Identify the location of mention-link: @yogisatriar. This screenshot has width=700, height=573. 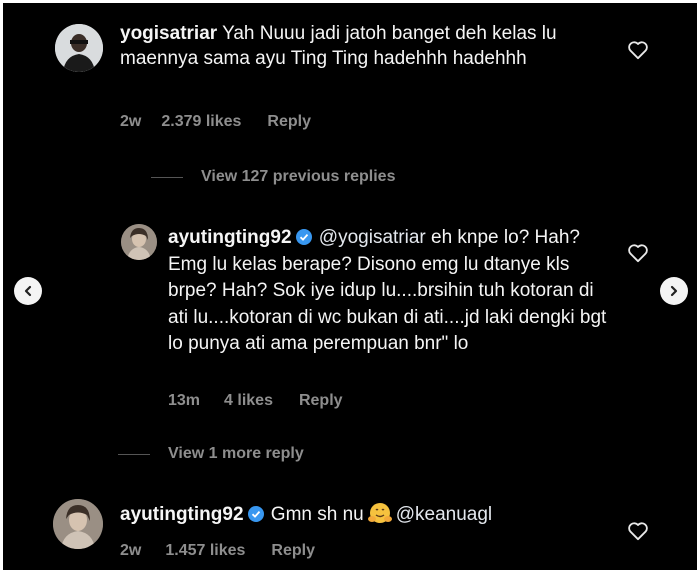
(372, 237).